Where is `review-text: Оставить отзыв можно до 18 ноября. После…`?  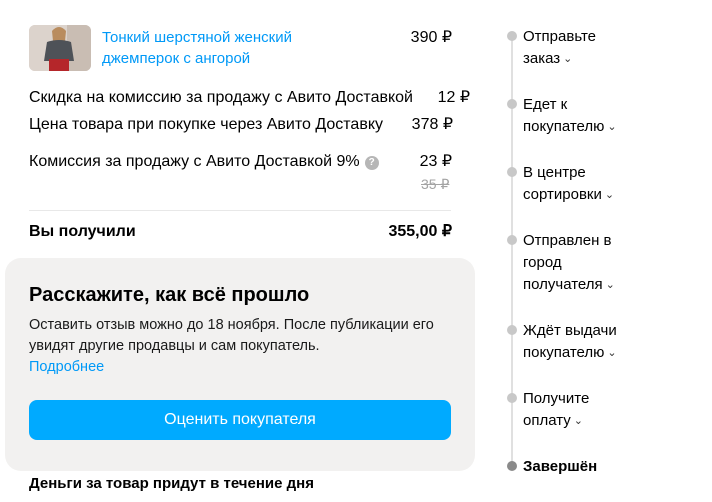 review-text: Оставить отзыв можно до 18 ноября. После… is located at coordinates (231, 335).